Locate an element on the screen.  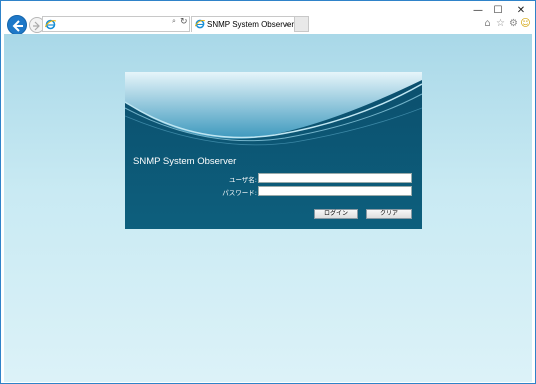
window-close-button: ✕ is located at coordinates (521, 11).